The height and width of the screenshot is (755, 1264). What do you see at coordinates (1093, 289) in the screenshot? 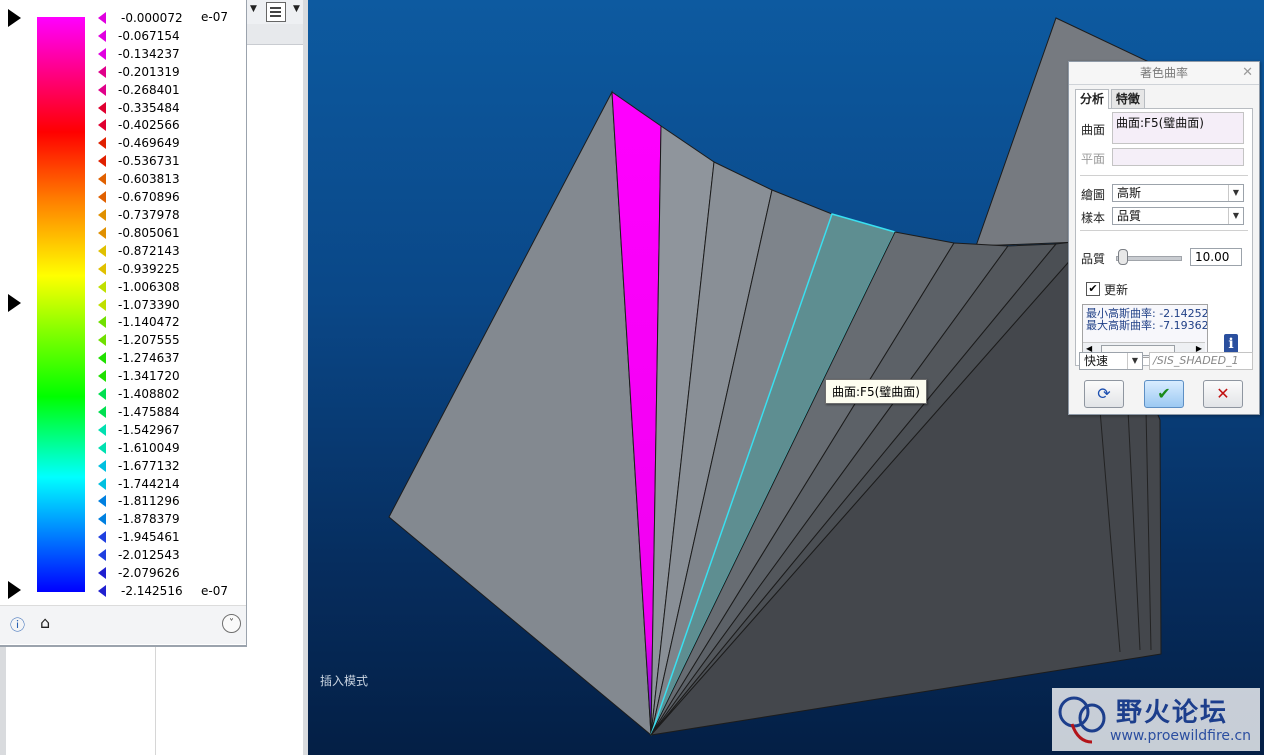
I see `update-checkbox: ✔` at bounding box center [1093, 289].